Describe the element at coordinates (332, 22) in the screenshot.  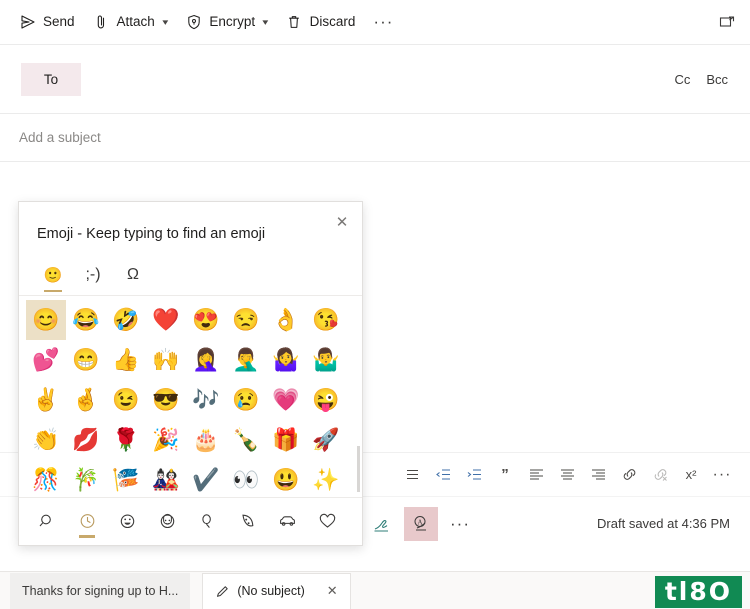
I see `discard-label: Discard` at that location.